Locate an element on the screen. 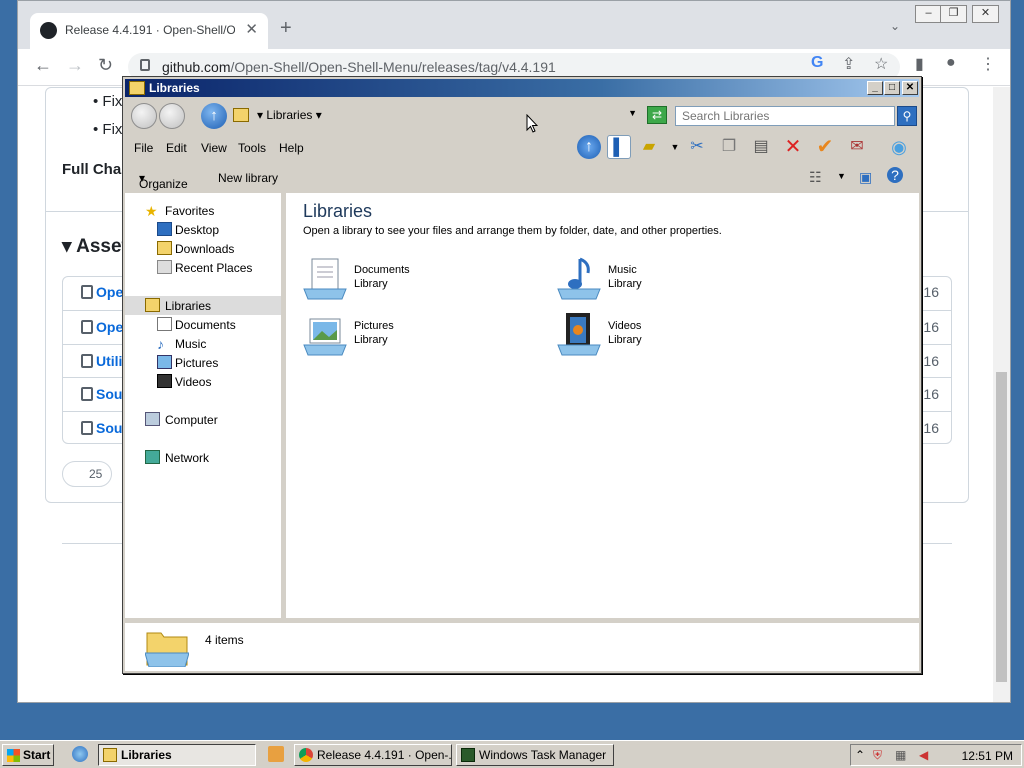 This screenshot has width=1024, height=768. properties-icon: ✔ is located at coordinates (825, 147).